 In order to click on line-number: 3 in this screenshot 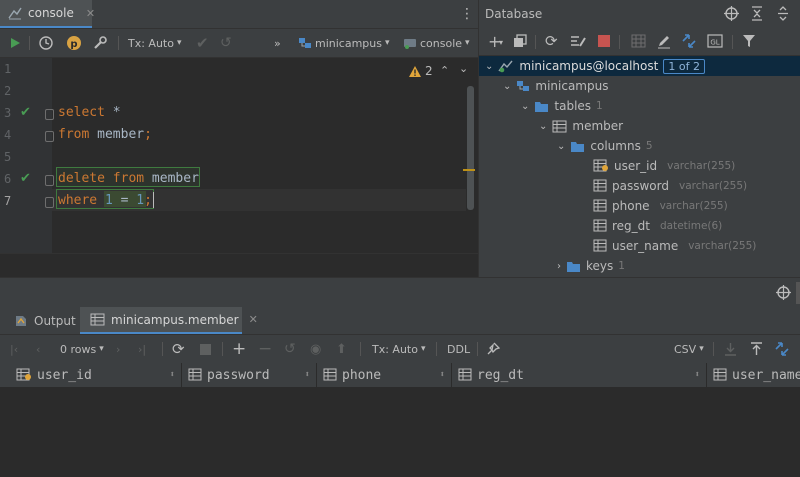, I will do `click(8, 113)`.